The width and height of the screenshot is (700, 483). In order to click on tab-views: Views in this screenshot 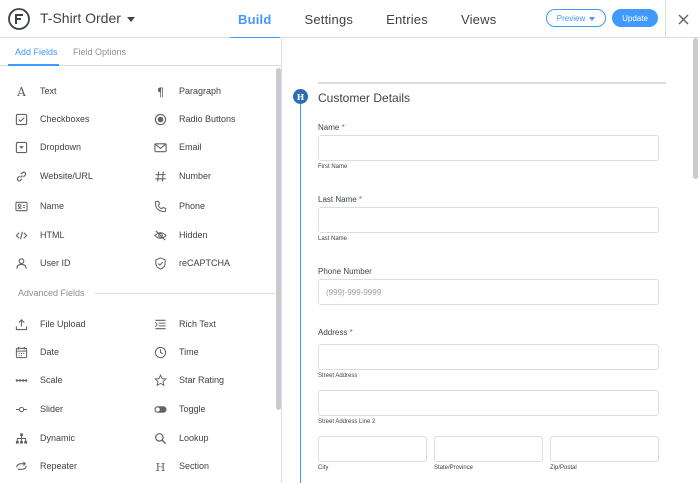, I will do `click(478, 19)`.